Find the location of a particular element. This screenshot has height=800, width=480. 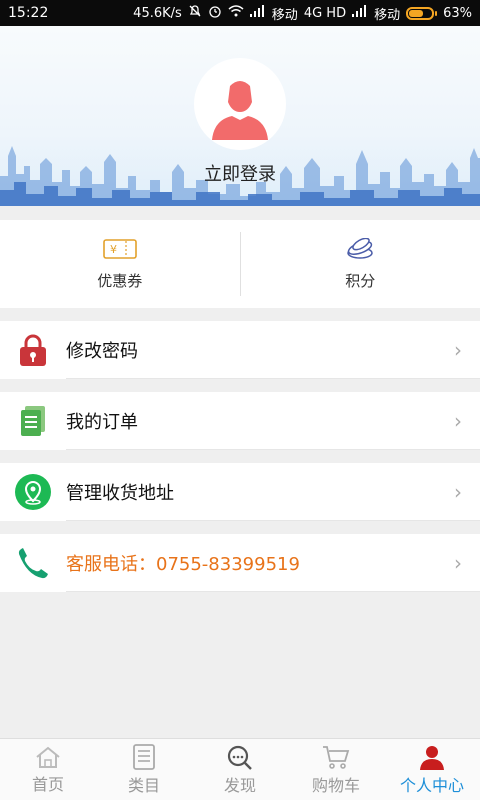

menu-label: 修改密码 is located at coordinates (102, 351).